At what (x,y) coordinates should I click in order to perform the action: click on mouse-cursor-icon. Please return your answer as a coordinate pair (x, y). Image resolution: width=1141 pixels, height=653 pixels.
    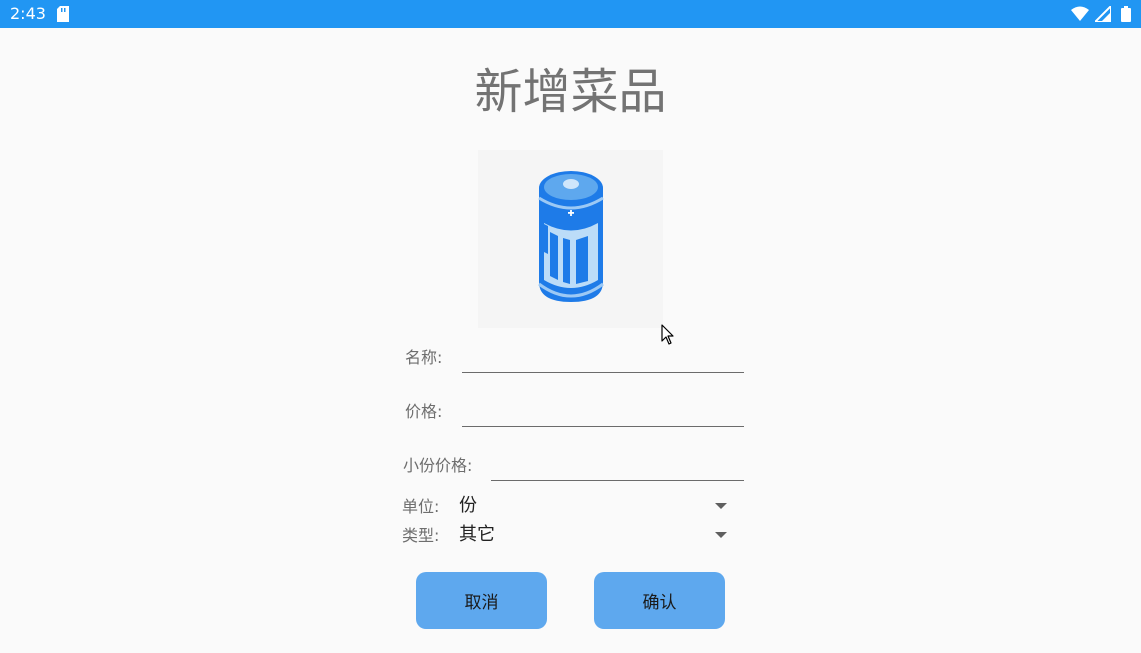
    Looking at the image, I should click on (667, 334).